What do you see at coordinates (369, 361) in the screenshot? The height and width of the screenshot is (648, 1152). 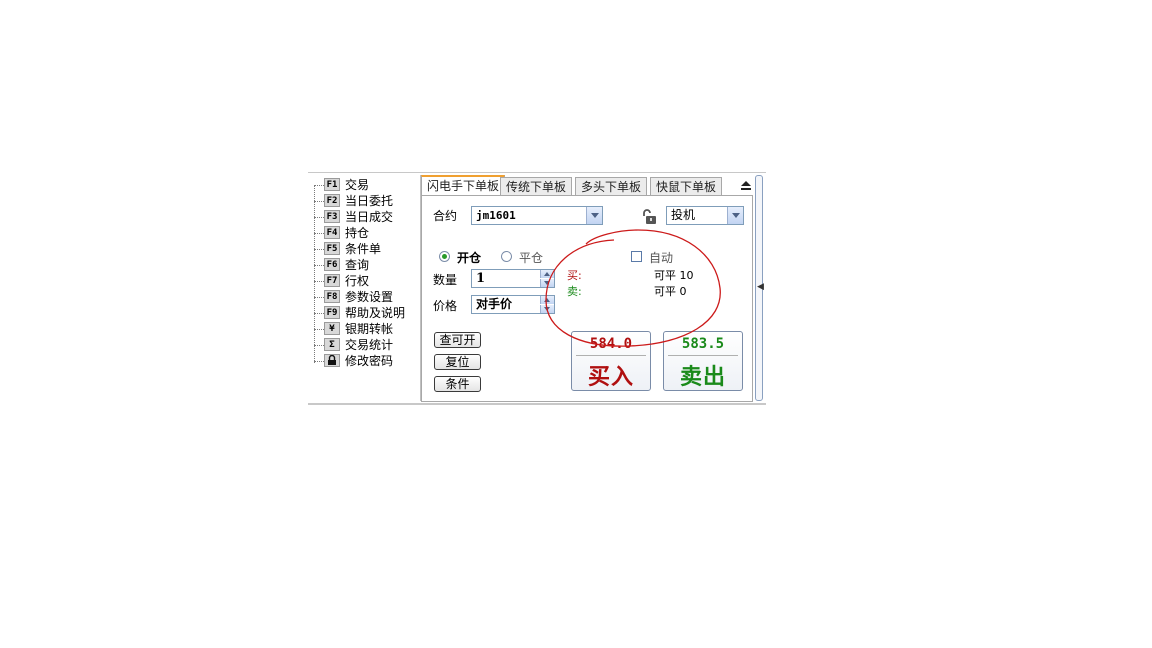 I see `menu-item-label: 修改密码` at bounding box center [369, 361].